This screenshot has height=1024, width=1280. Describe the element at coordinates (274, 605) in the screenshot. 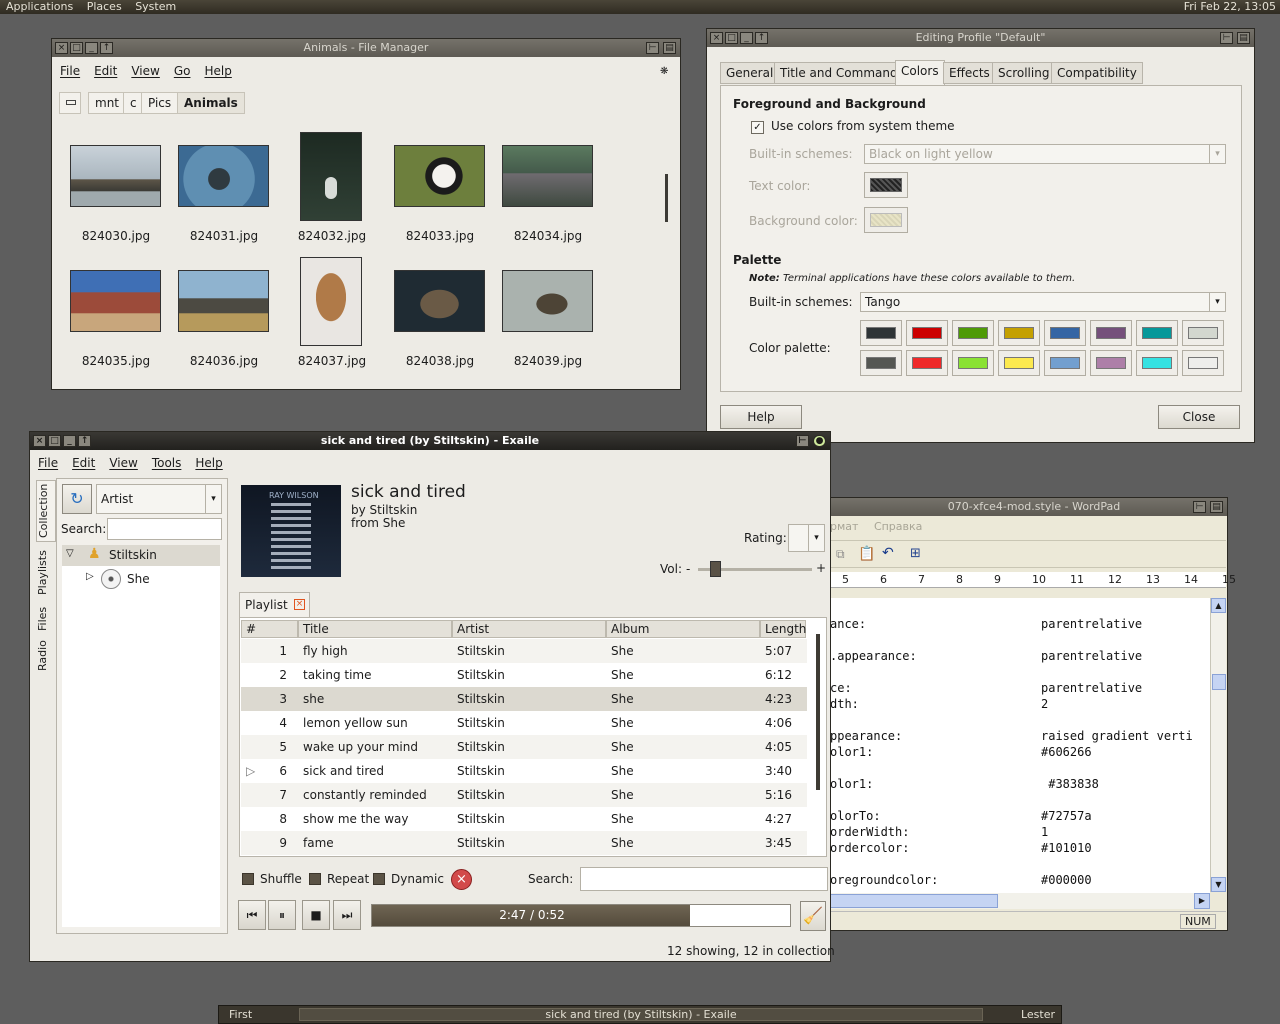

I see `playlist-tab: Playlist ×` at that location.